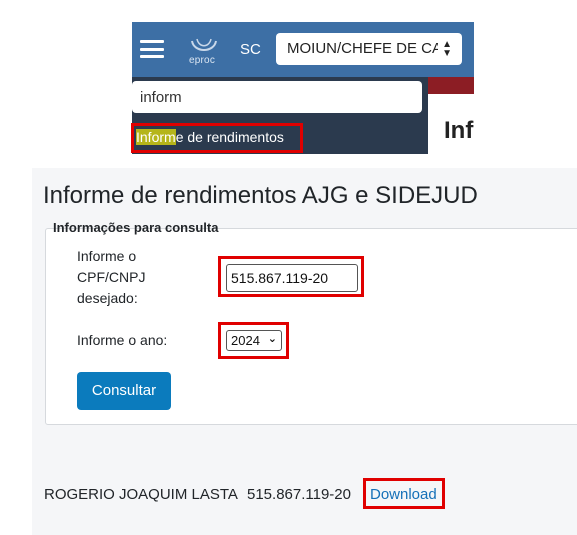  I want to click on year-label: Informe o ano:, so click(122, 340).